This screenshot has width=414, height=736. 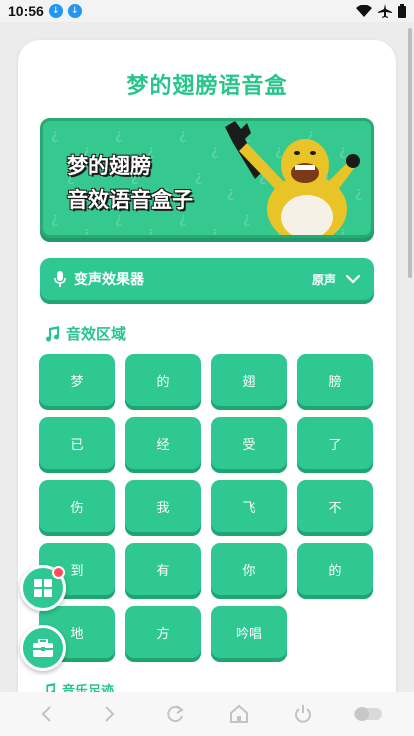 What do you see at coordinates (207, 86) in the screenshot?
I see `app-title: 梦的翅膀语音盒` at bounding box center [207, 86].